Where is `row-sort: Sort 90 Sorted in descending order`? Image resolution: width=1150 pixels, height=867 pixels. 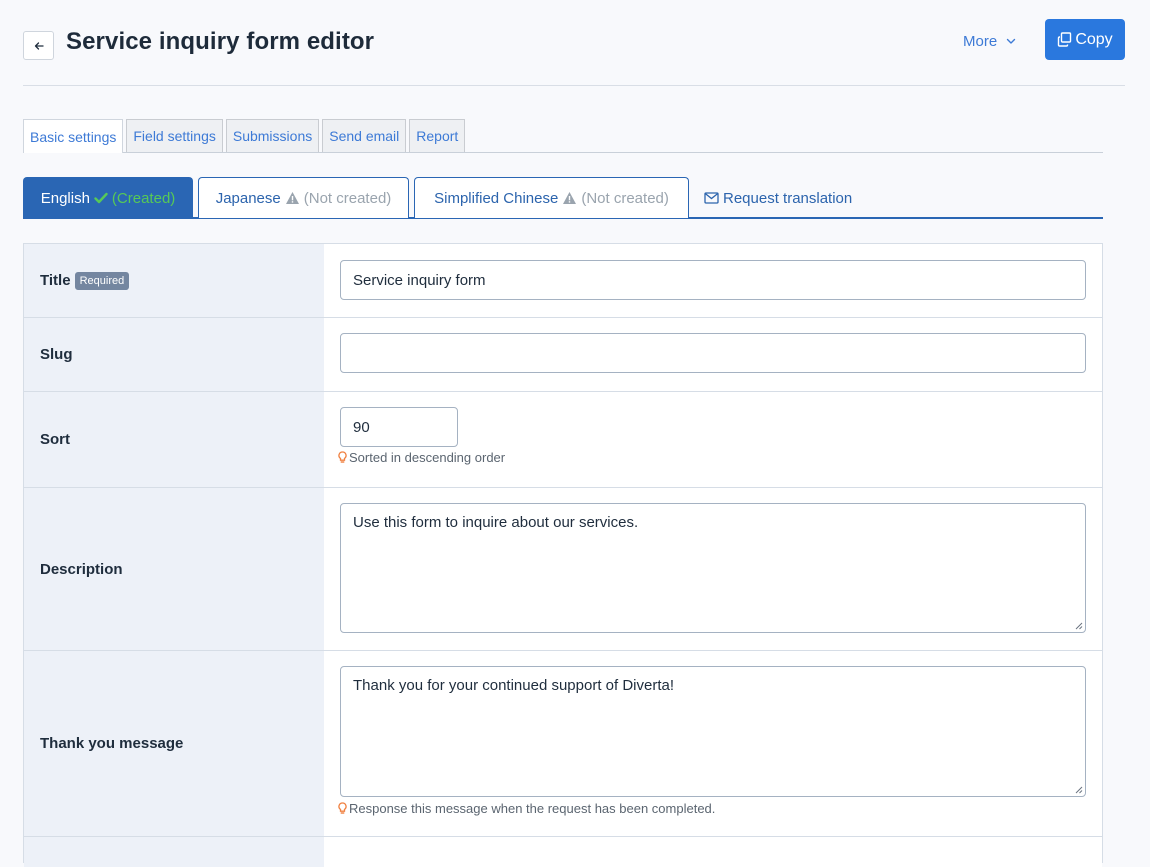
row-sort: Sort 90 Sorted in descending order is located at coordinates (563, 440).